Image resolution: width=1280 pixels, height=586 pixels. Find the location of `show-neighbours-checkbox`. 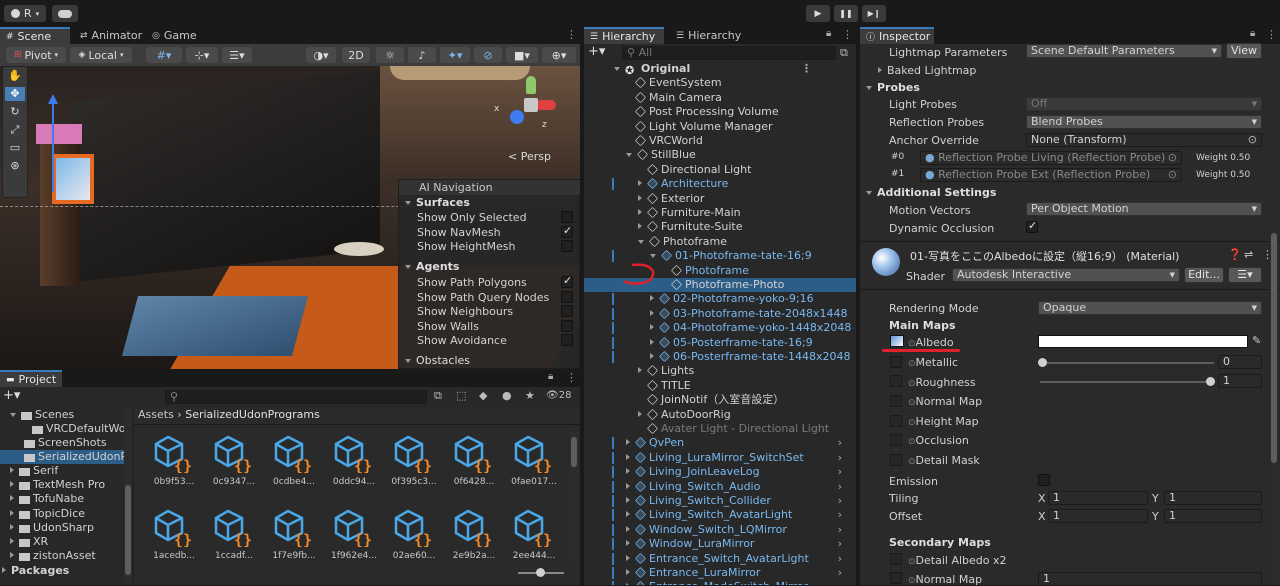

show-neighbours-checkbox is located at coordinates (567, 311).